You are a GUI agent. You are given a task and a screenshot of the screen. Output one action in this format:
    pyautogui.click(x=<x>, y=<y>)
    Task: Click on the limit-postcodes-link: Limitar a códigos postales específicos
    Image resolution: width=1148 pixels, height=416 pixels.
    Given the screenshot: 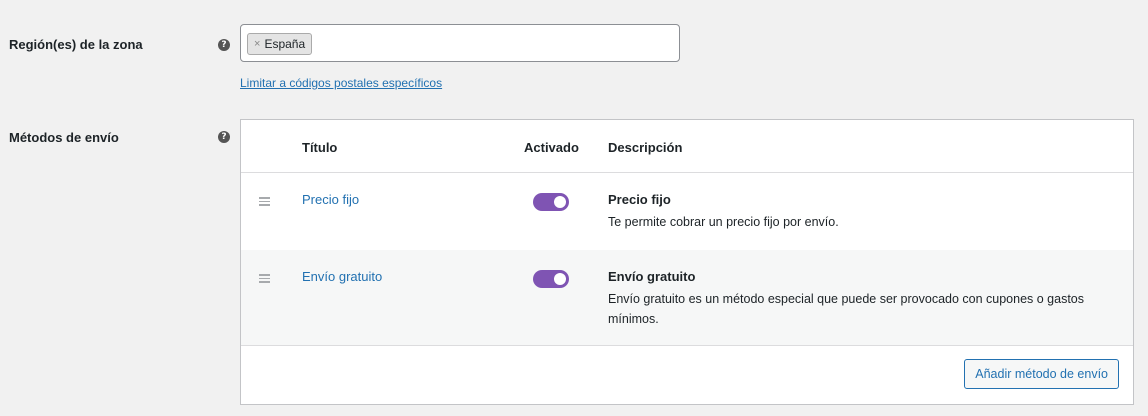 What is the action you would take?
    pyautogui.click(x=341, y=83)
    